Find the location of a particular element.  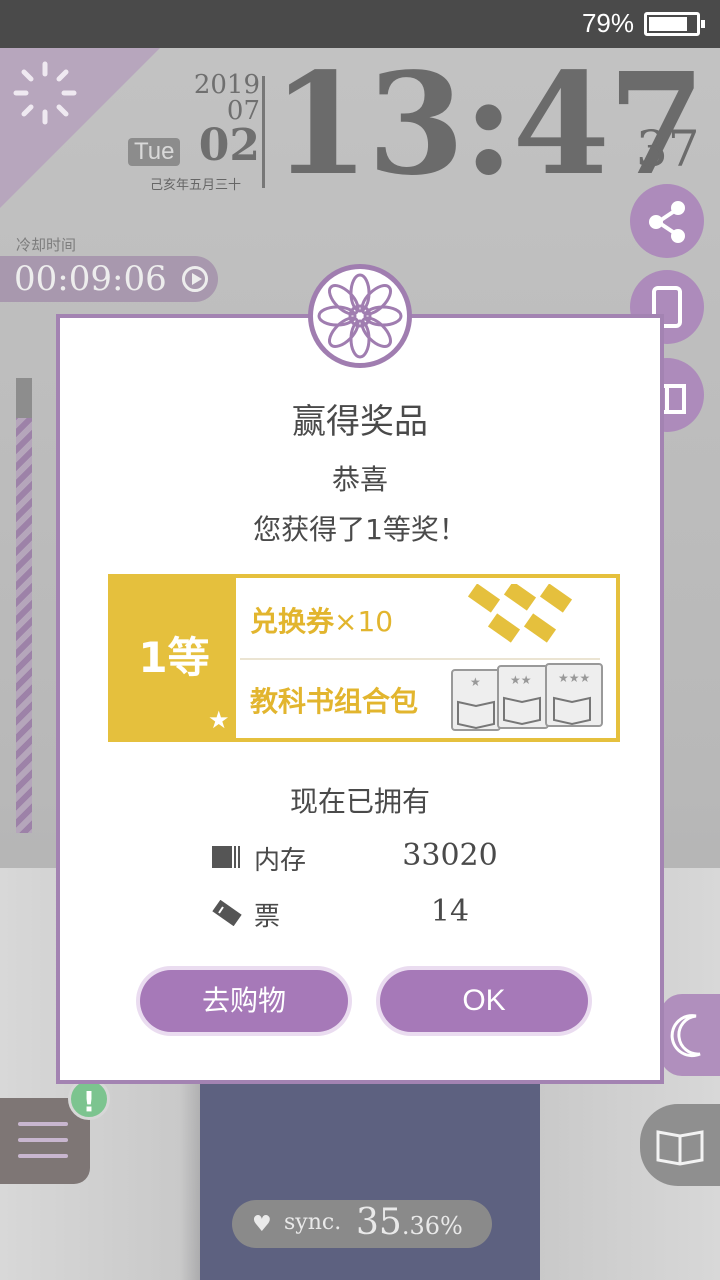

prize-card: 1等 ★ 兑换券×10 教科书组合包 ★ ★★ ★★★ is located at coordinates (364, 658).